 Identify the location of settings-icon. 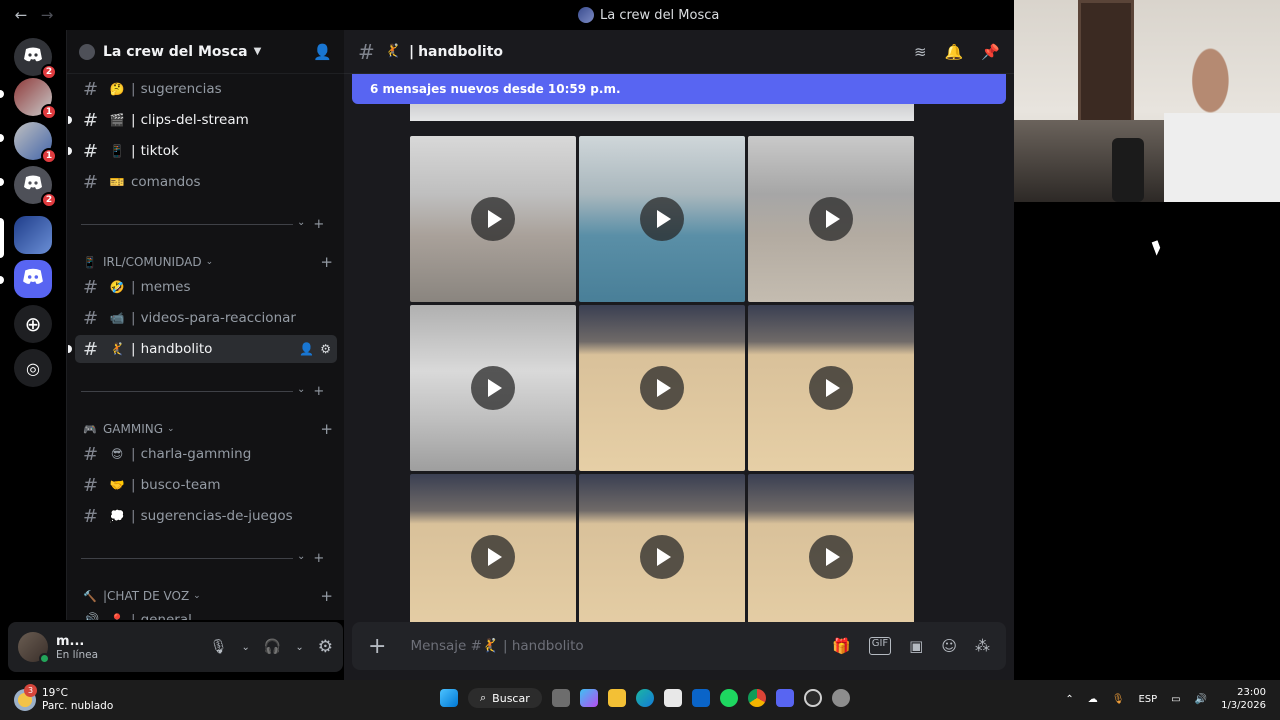
(840, 698).